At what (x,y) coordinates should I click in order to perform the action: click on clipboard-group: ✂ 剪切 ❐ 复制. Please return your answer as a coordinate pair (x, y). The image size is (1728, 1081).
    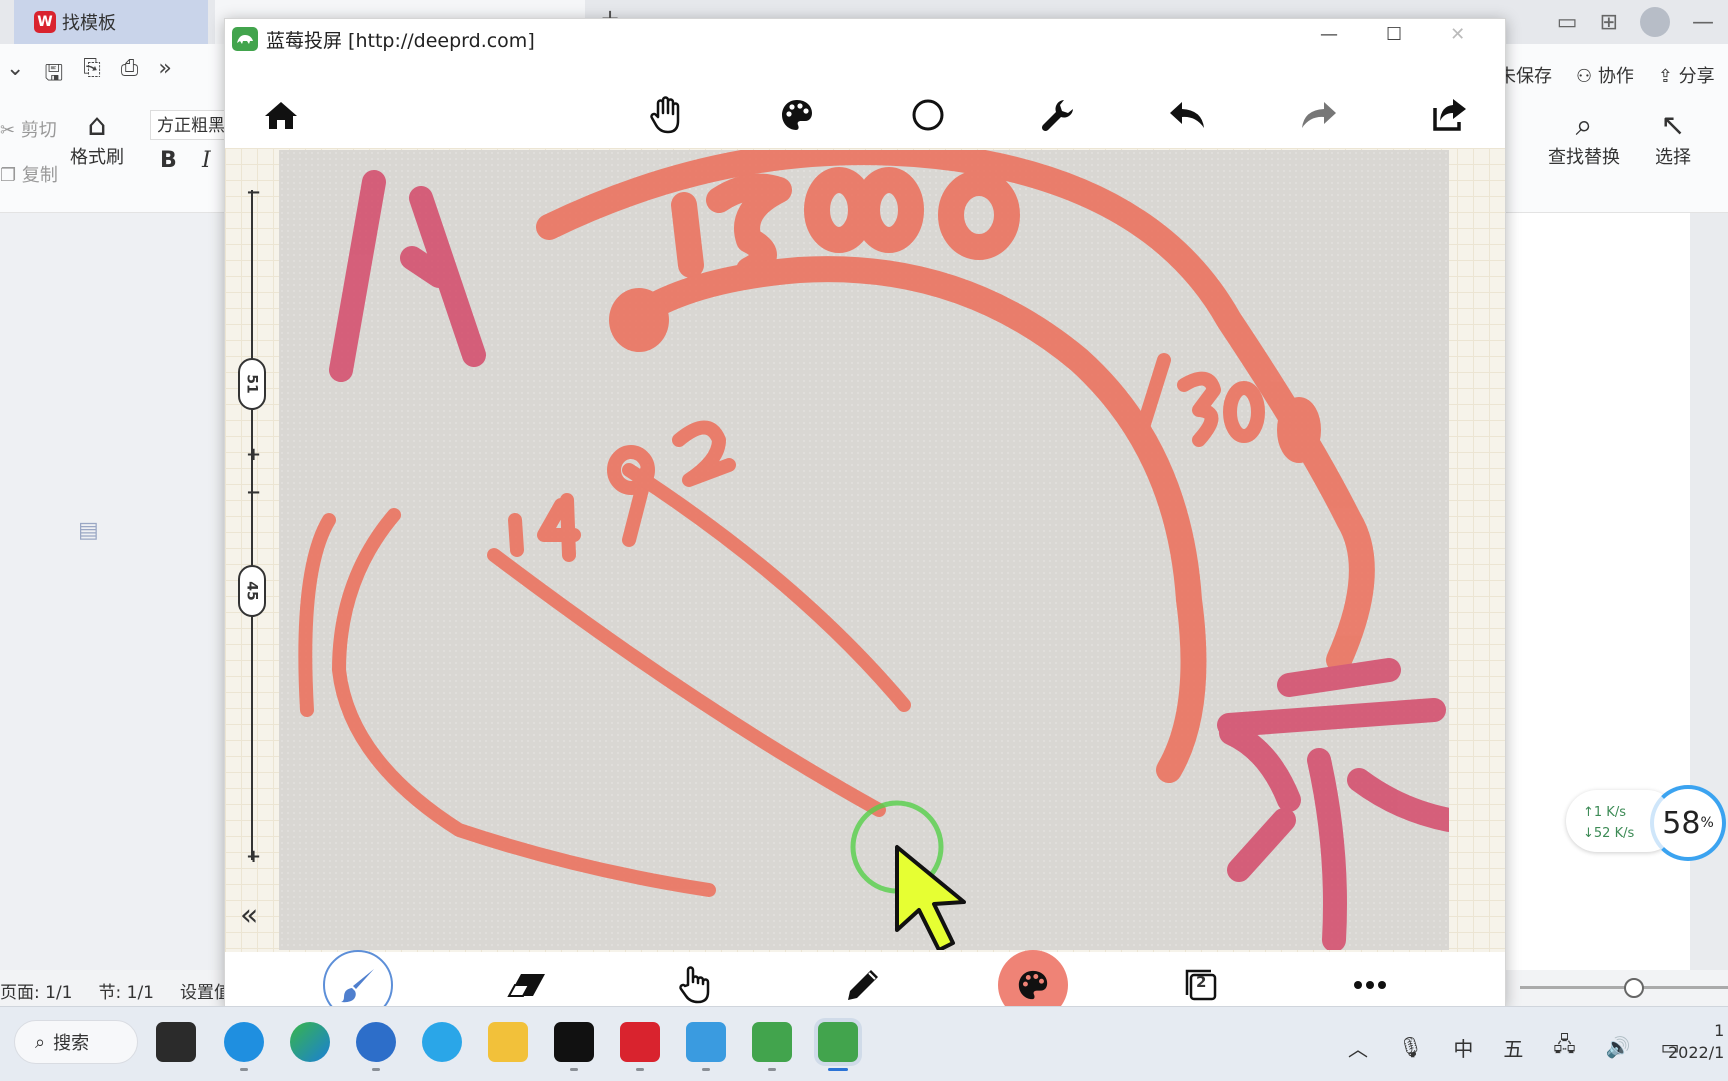
    Looking at the image, I should click on (29, 153).